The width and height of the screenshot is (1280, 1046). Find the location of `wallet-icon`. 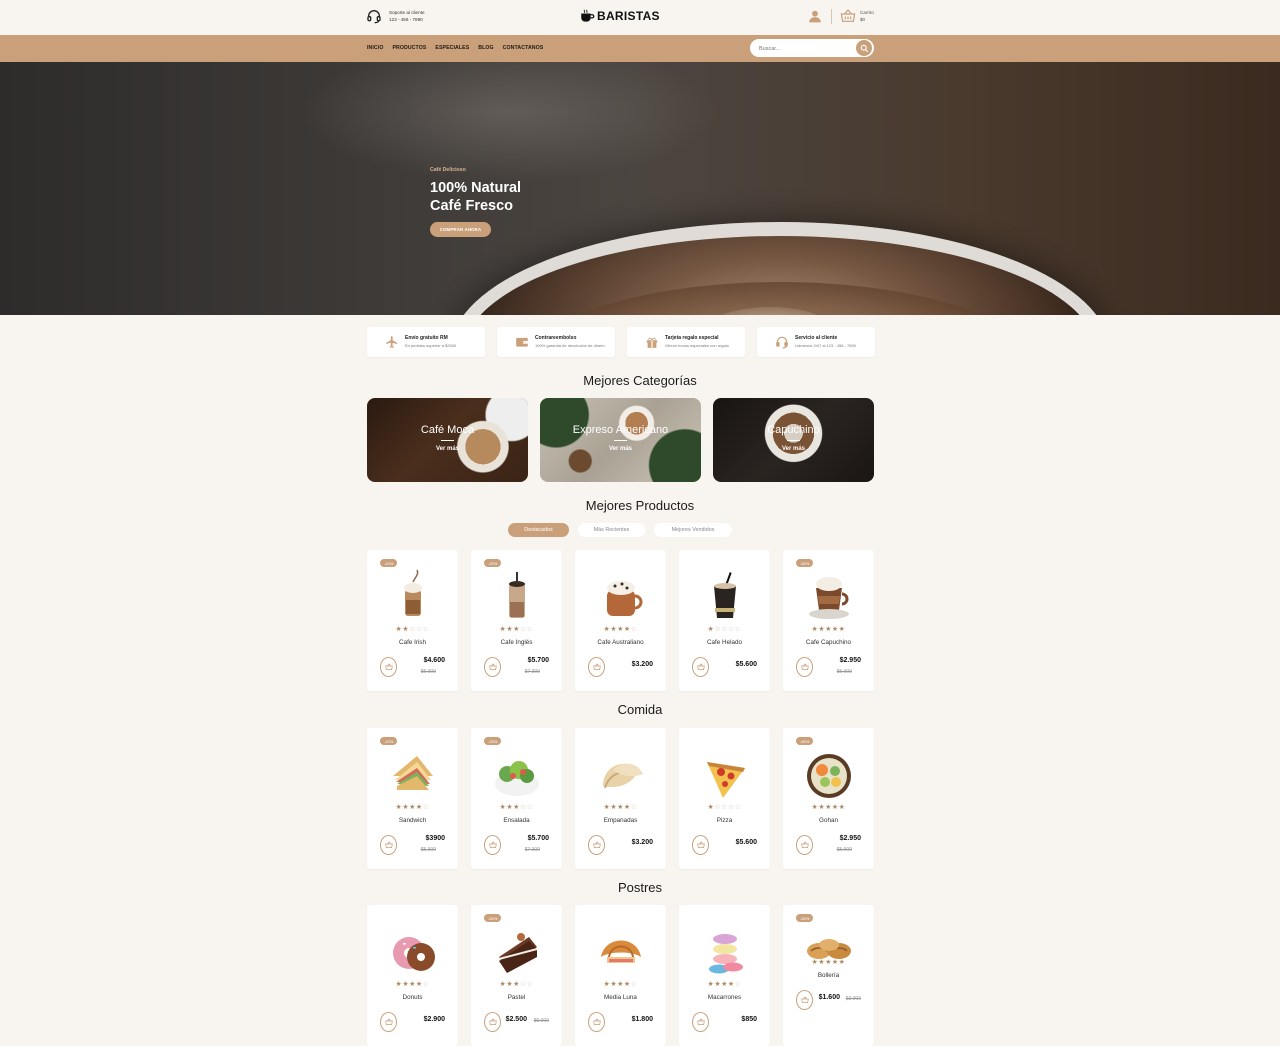

wallet-icon is located at coordinates (522, 342).